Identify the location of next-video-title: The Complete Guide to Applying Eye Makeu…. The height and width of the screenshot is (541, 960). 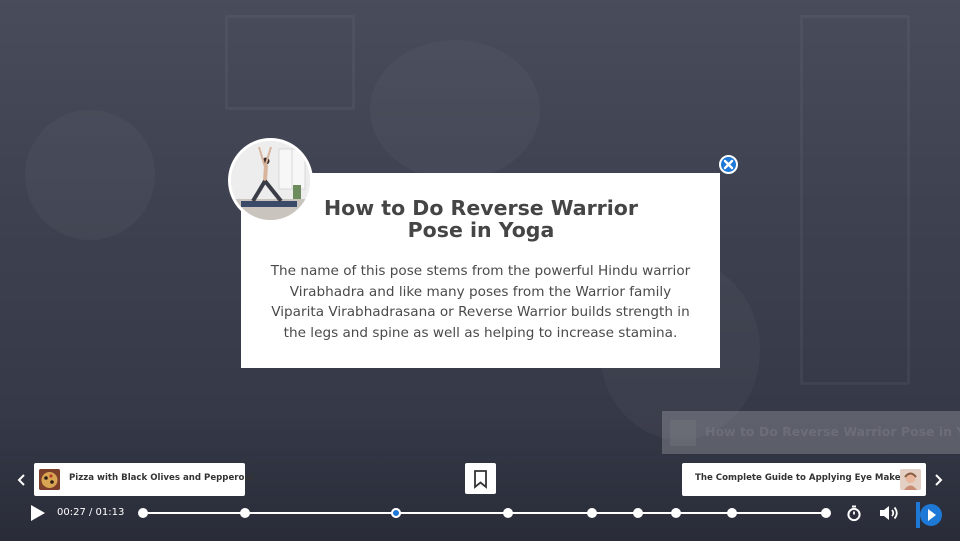
(806, 478).